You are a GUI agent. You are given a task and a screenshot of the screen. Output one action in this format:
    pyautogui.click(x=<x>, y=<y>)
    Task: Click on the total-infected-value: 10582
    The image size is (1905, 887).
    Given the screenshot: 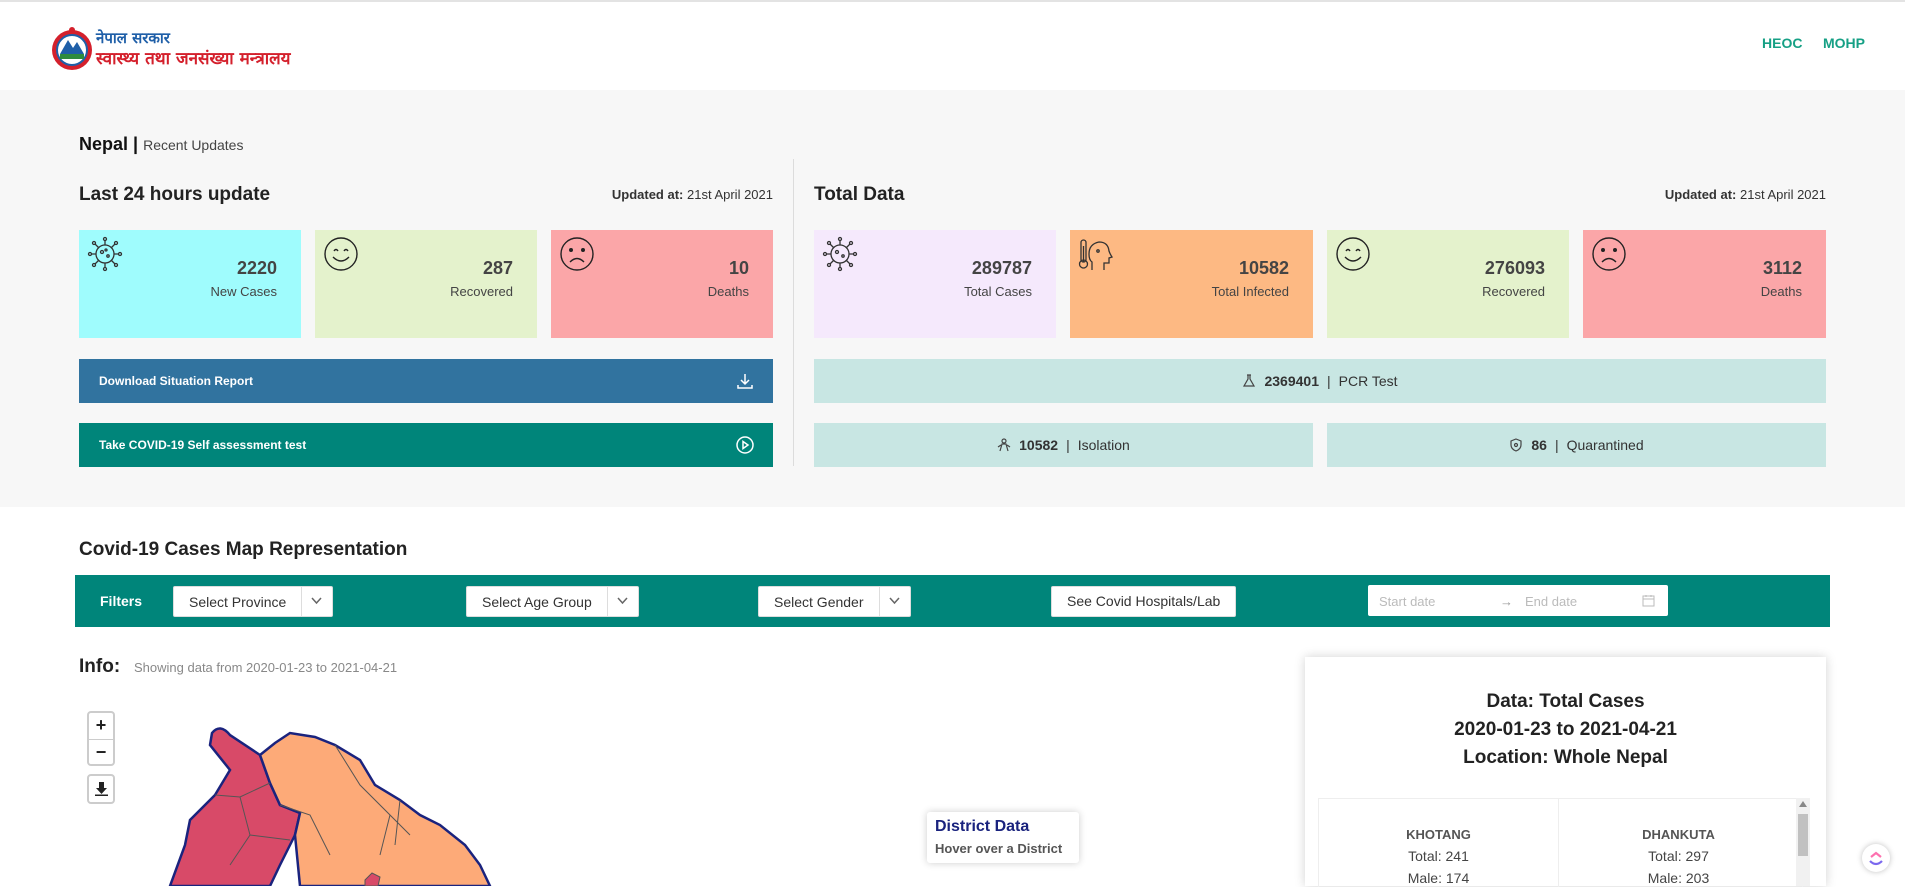 What is the action you would take?
    pyautogui.click(x=1263, y=268)
    